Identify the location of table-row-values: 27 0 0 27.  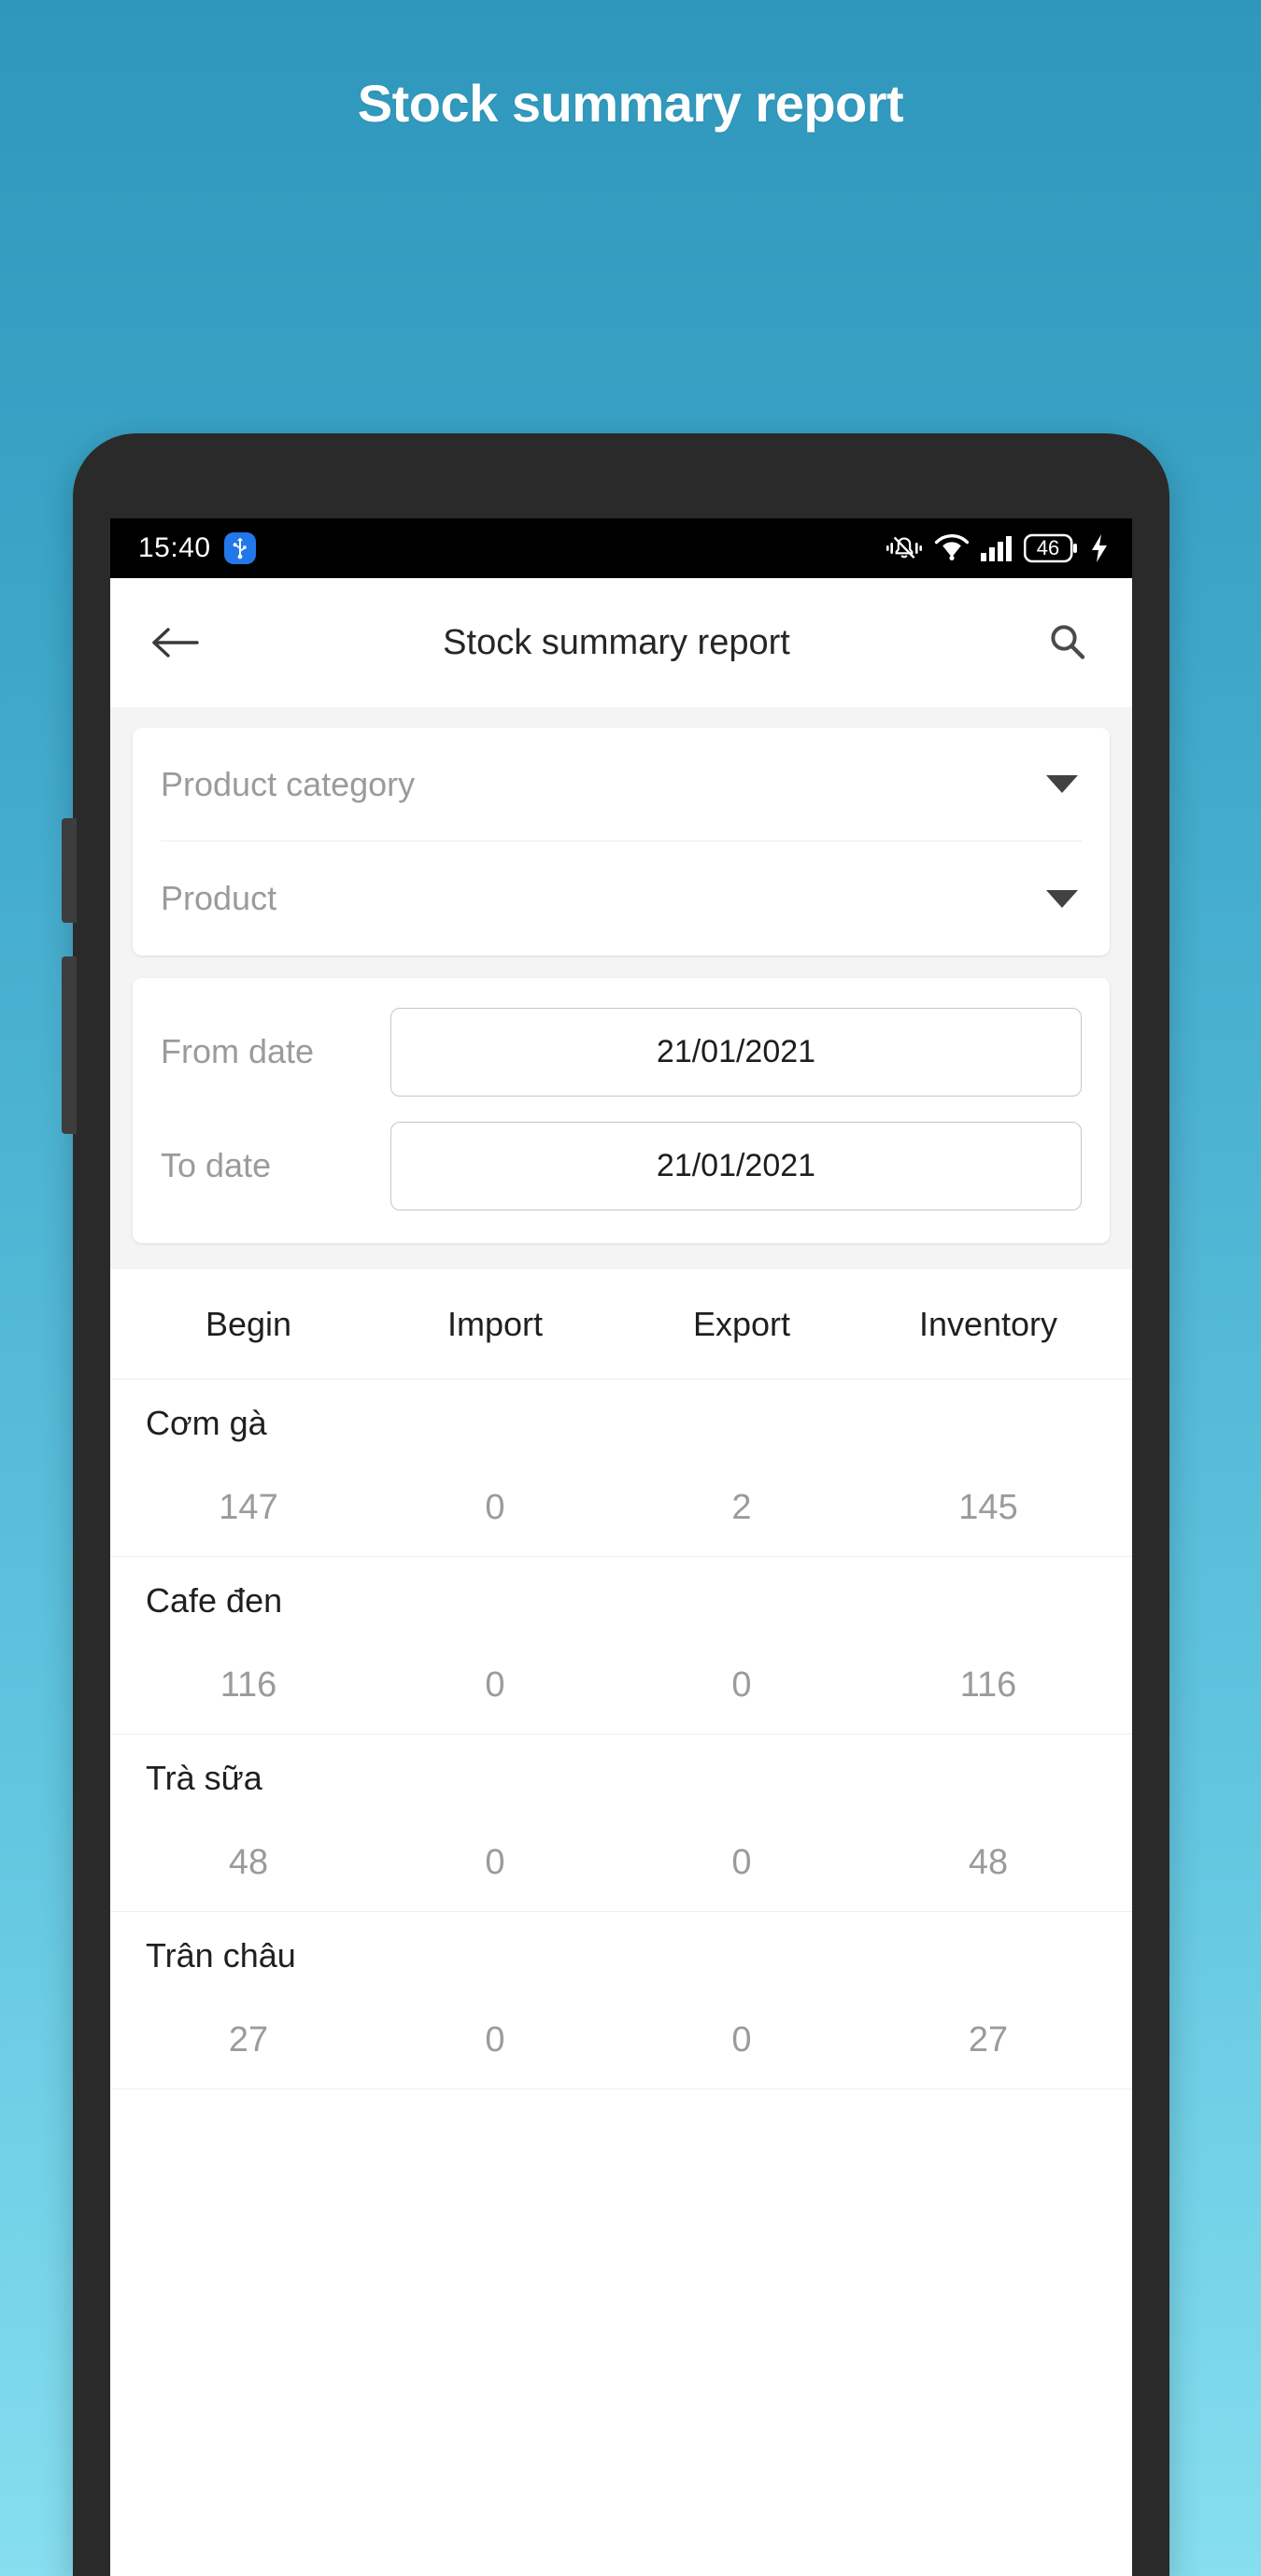
(618, 2040).